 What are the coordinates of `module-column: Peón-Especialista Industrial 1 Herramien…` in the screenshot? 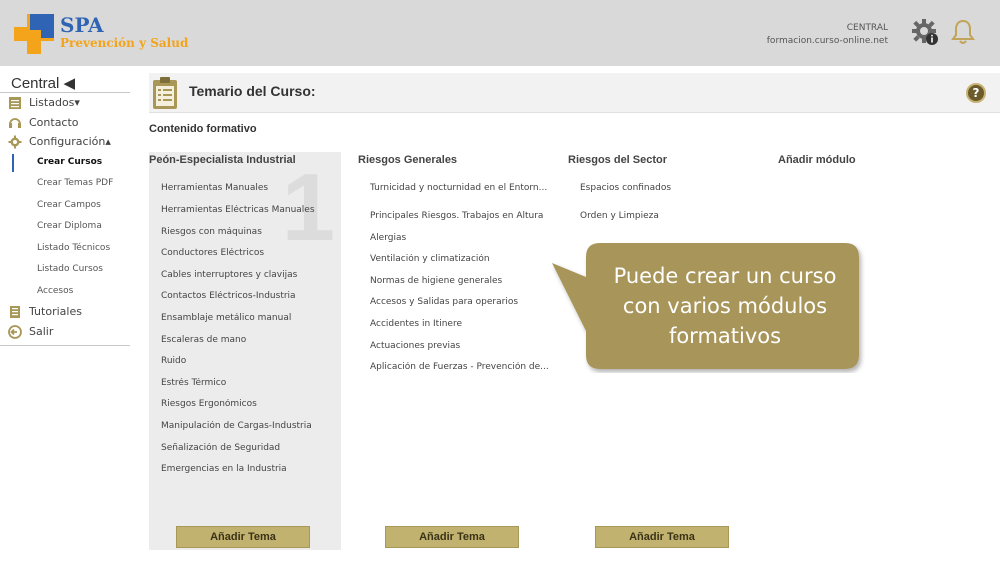 It's located at (245, 351).